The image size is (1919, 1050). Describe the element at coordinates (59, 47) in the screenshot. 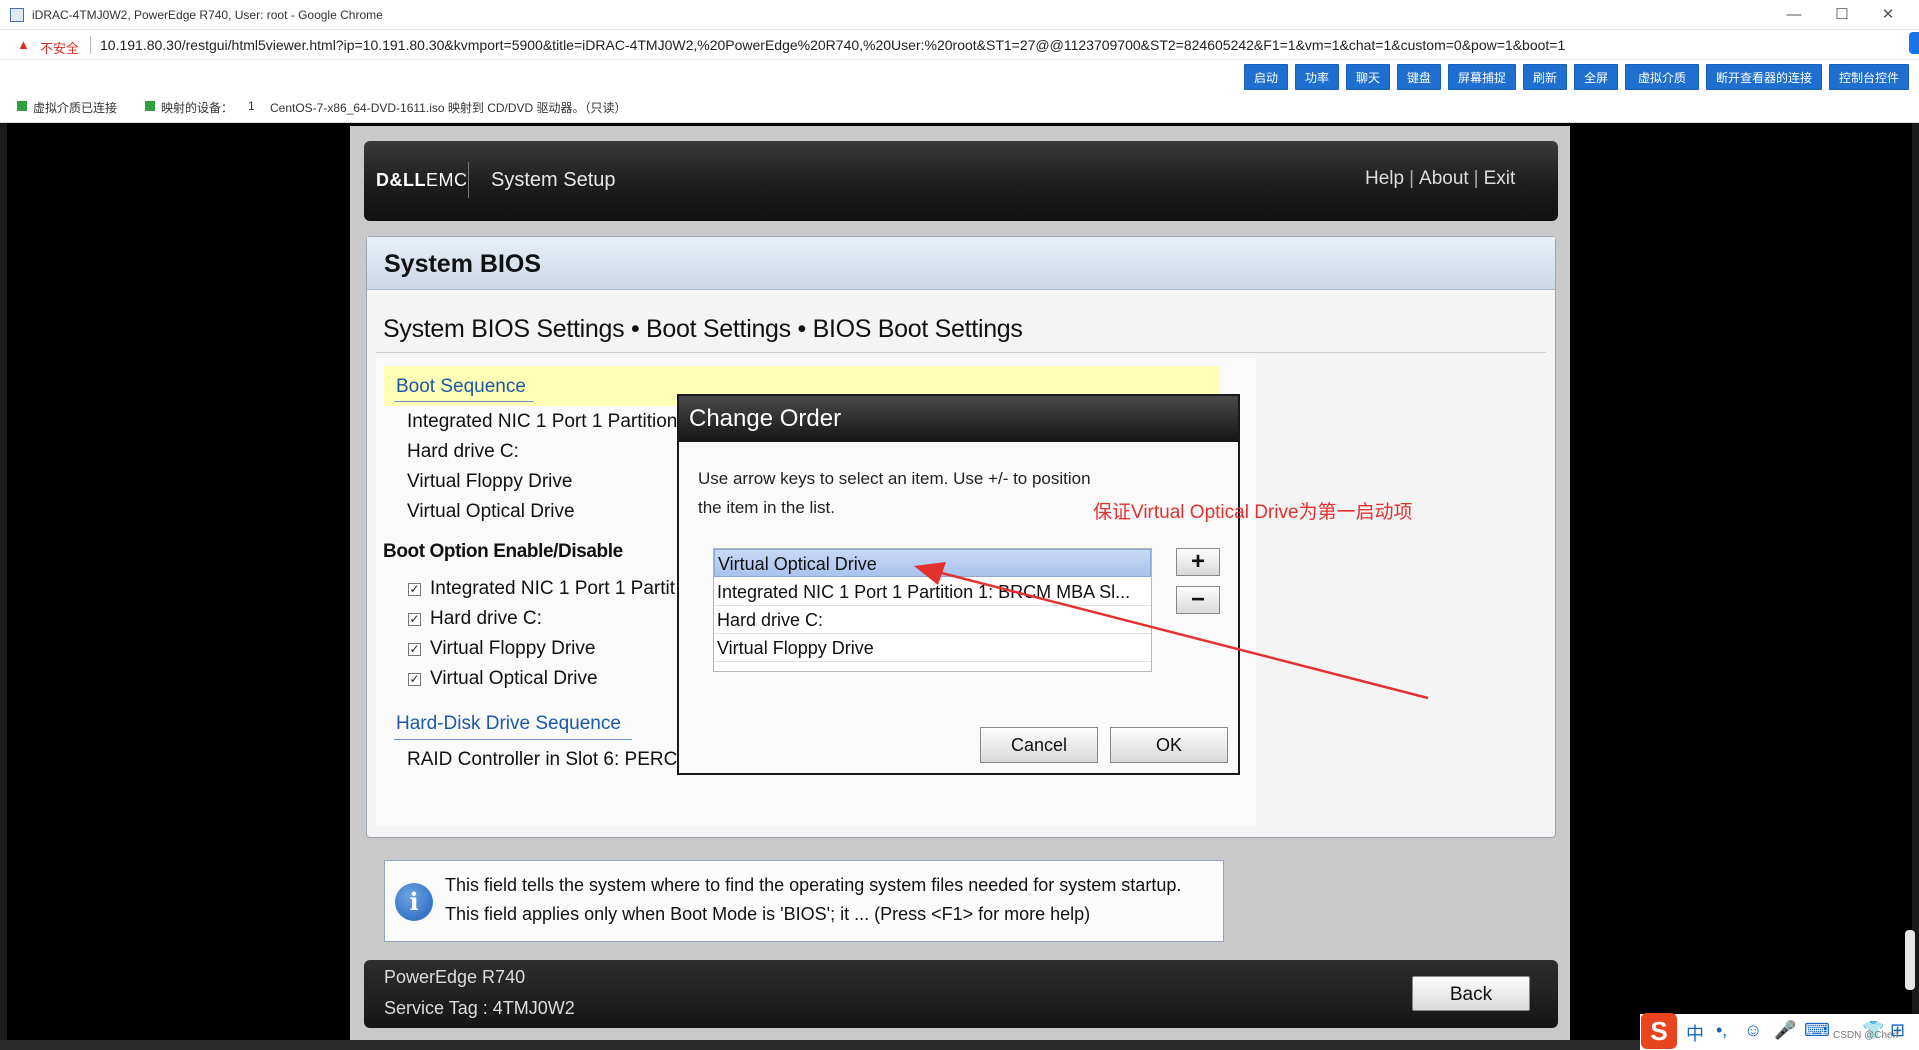

I see `insecure-label: 不安全` at that location.